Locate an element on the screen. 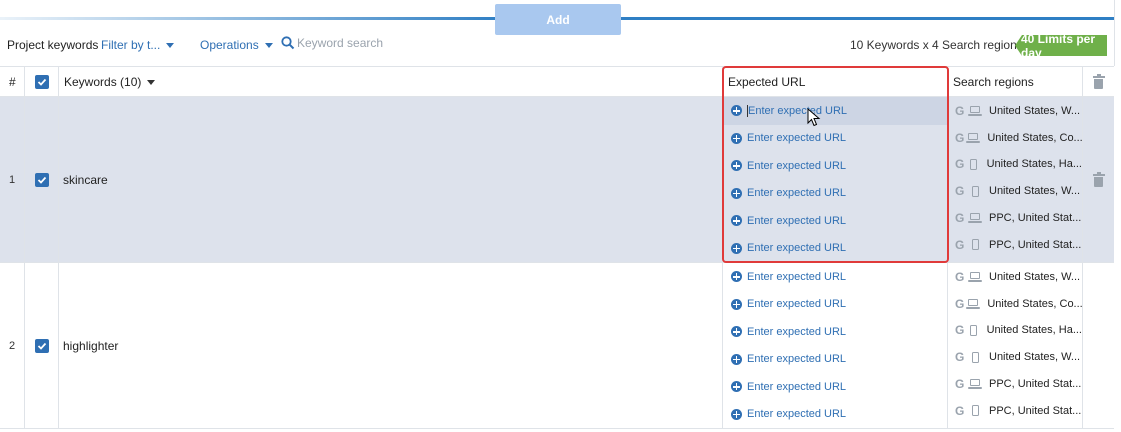  panel-border is located at coordinates (1114, 33).